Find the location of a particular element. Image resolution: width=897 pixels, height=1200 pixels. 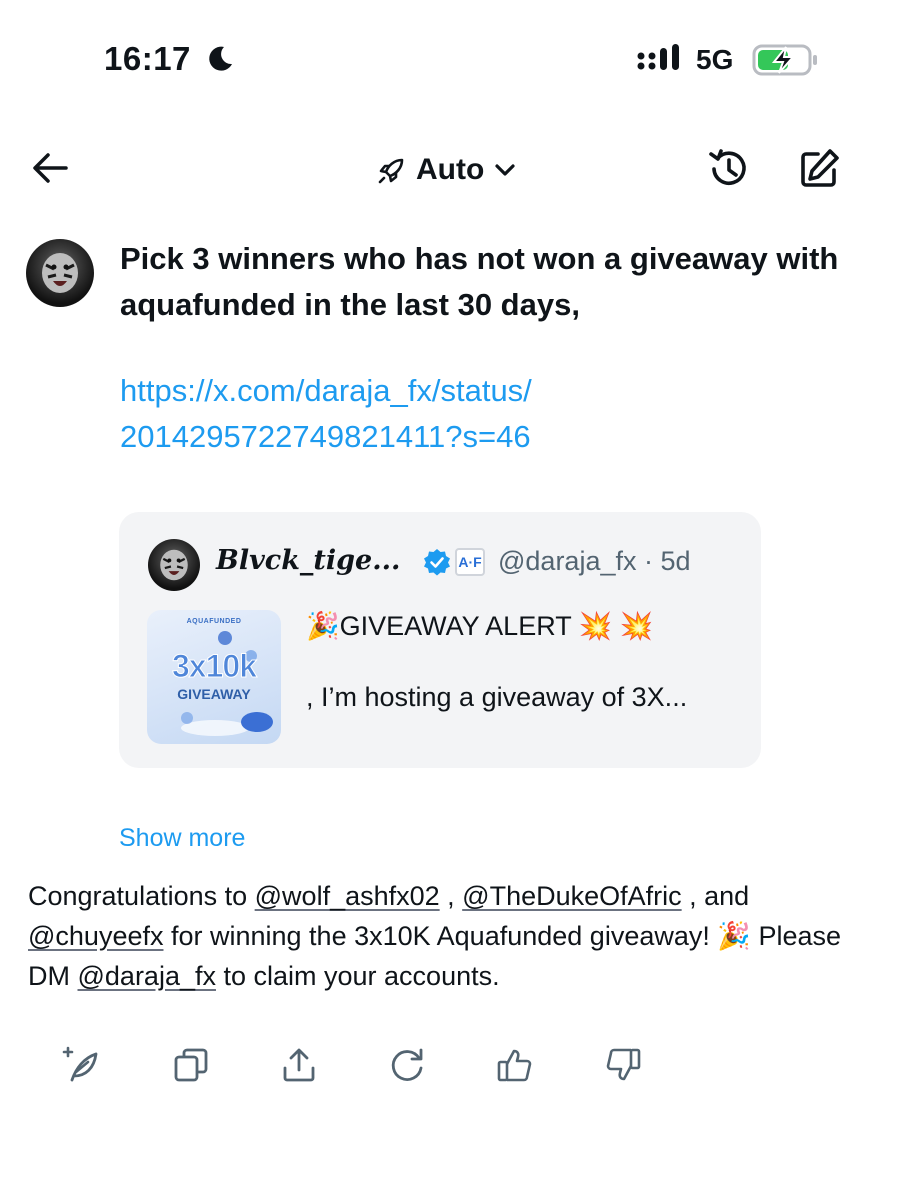

mention-daraja-fx: @daraja_fx is located at coordinates (147, 976).